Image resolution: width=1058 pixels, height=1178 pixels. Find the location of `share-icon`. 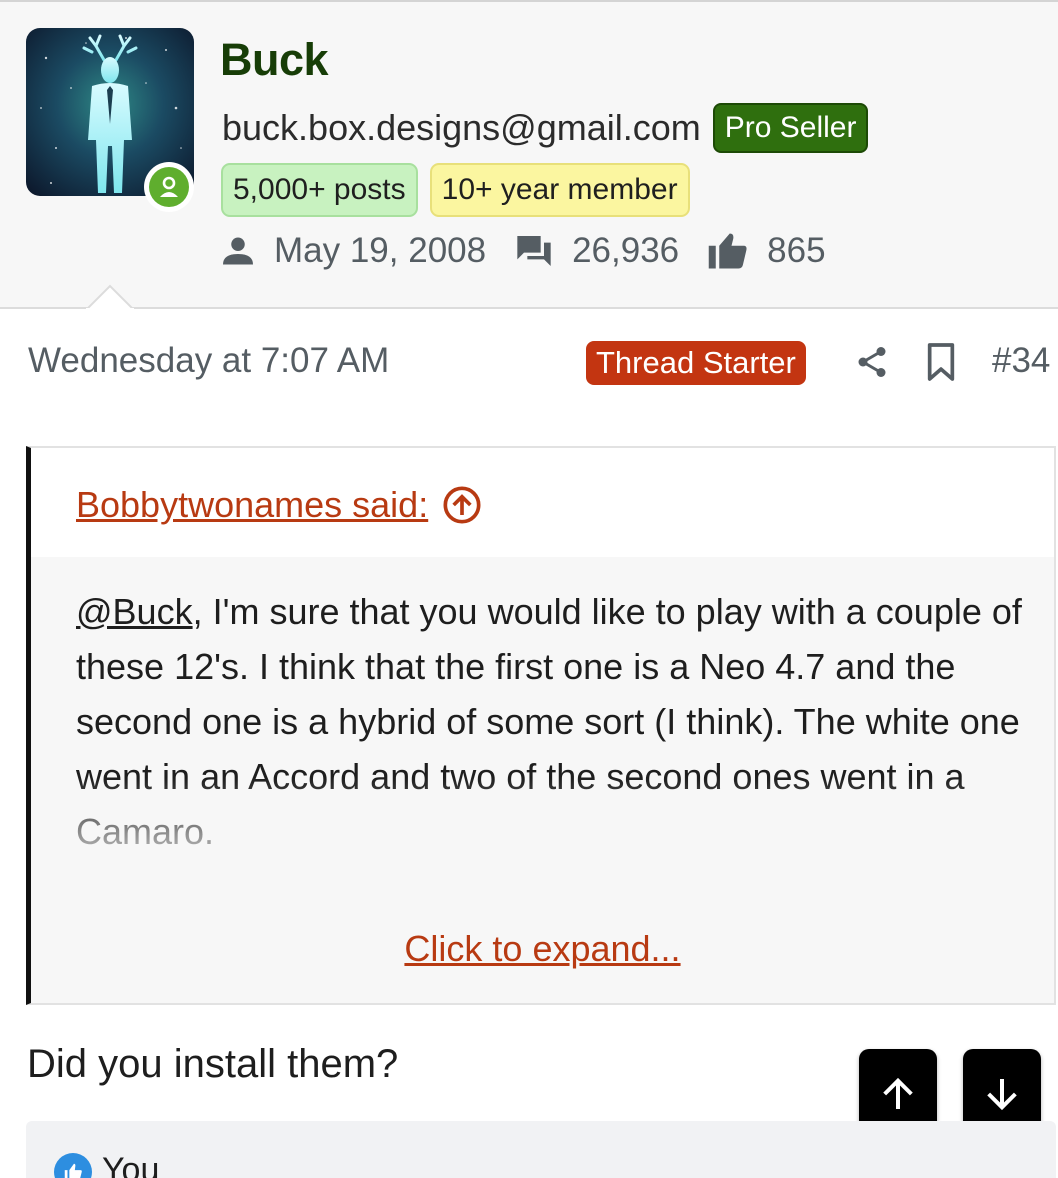

share-icon is located at coordinates (872, 362).